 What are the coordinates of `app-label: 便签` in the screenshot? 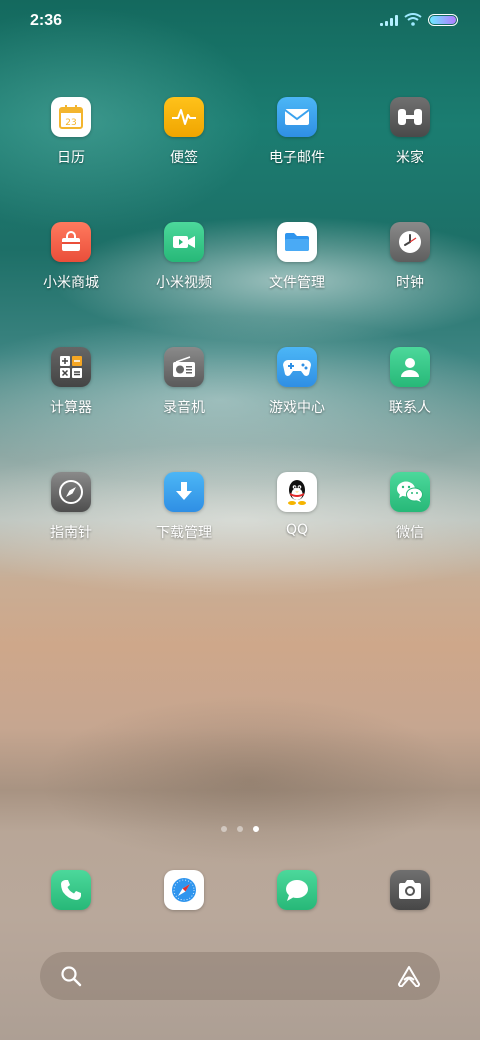 It's located at (184, 158).